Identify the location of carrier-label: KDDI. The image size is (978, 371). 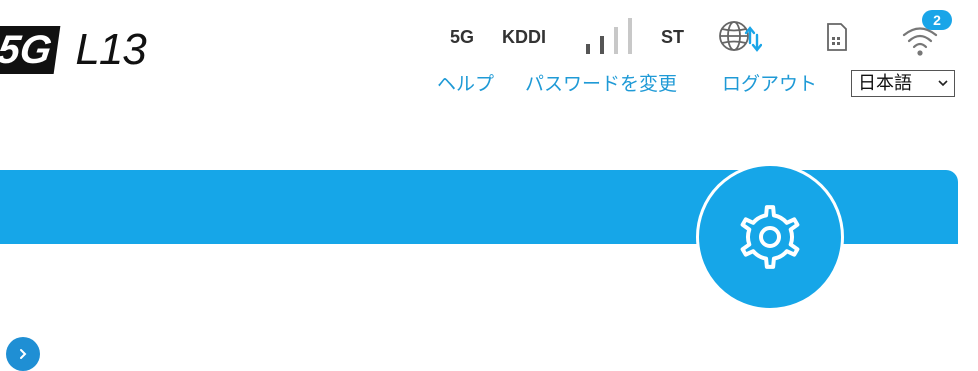
(524, 37).